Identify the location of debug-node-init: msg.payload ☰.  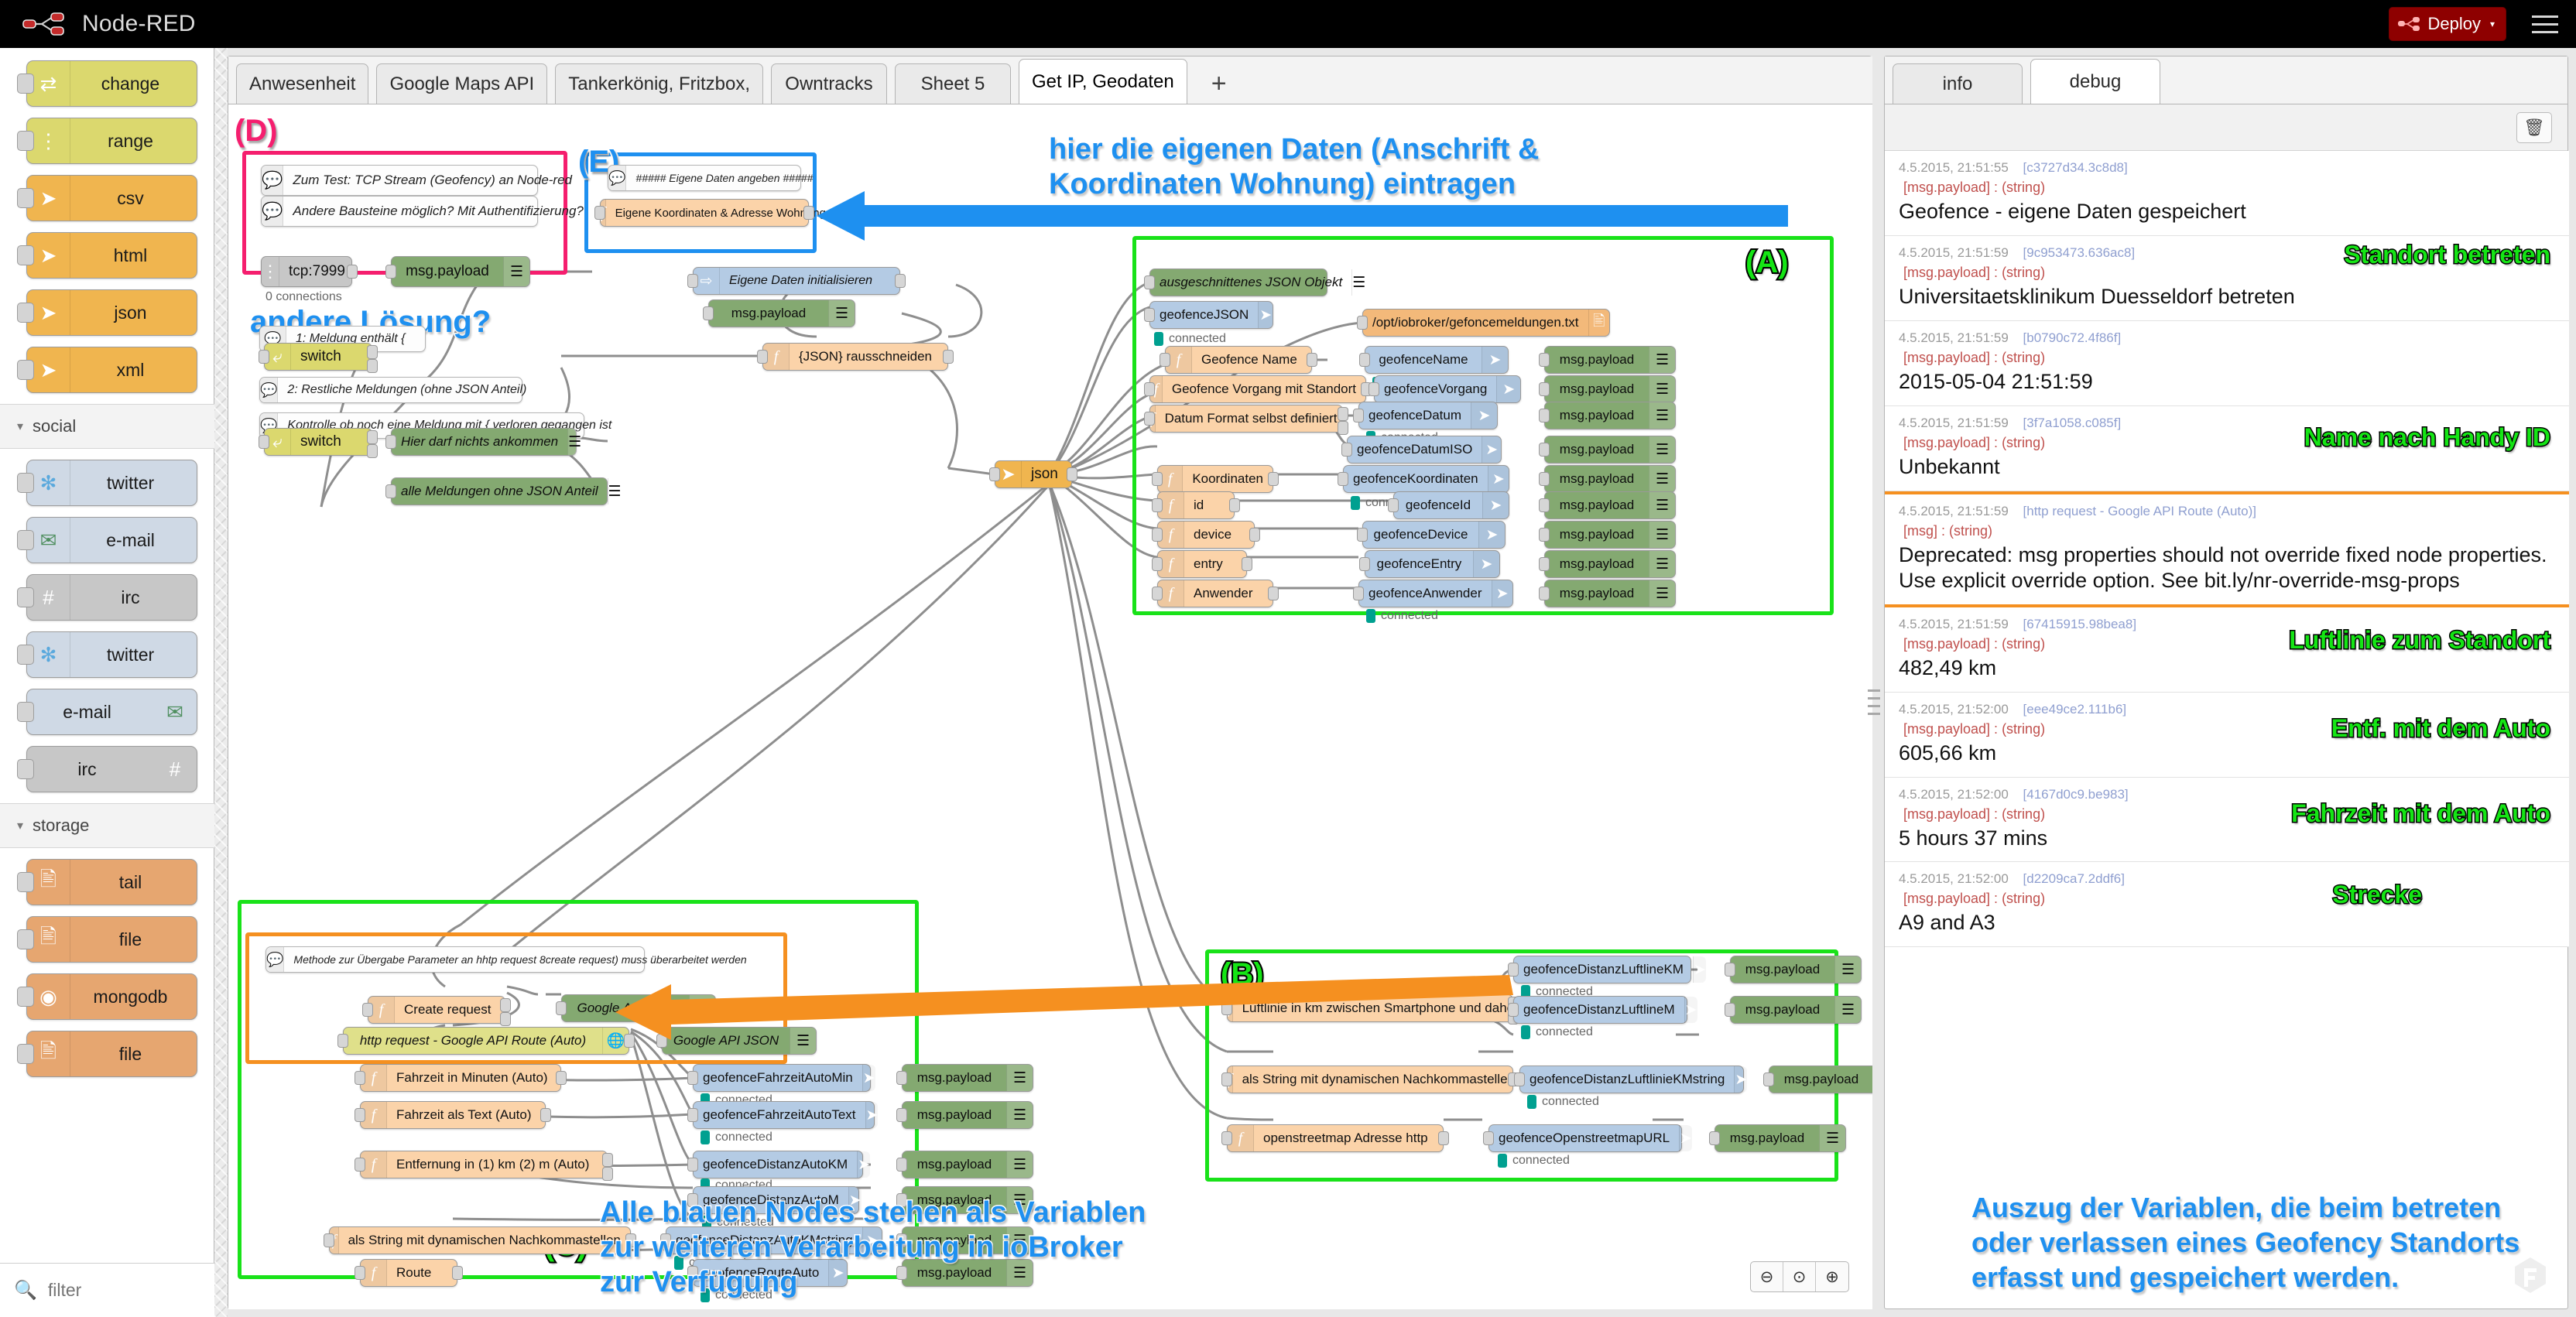
(779, 313).